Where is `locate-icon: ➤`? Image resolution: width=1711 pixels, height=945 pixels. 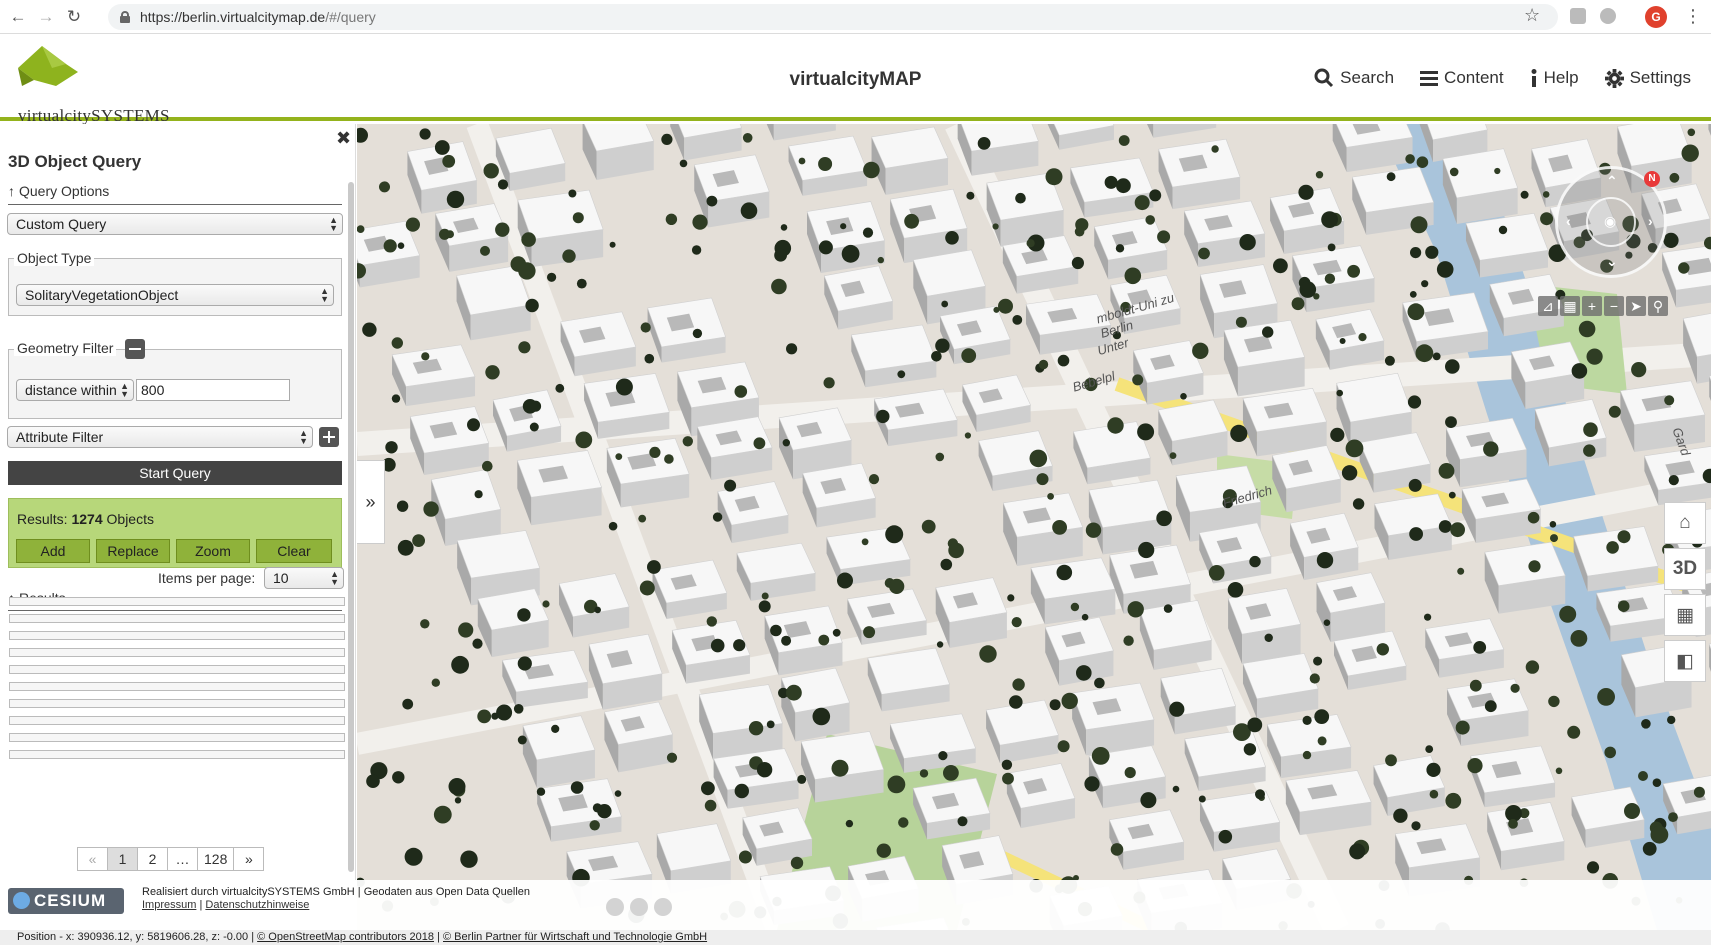 locate-icon: ➤ is located at coordinates (1636, 306).